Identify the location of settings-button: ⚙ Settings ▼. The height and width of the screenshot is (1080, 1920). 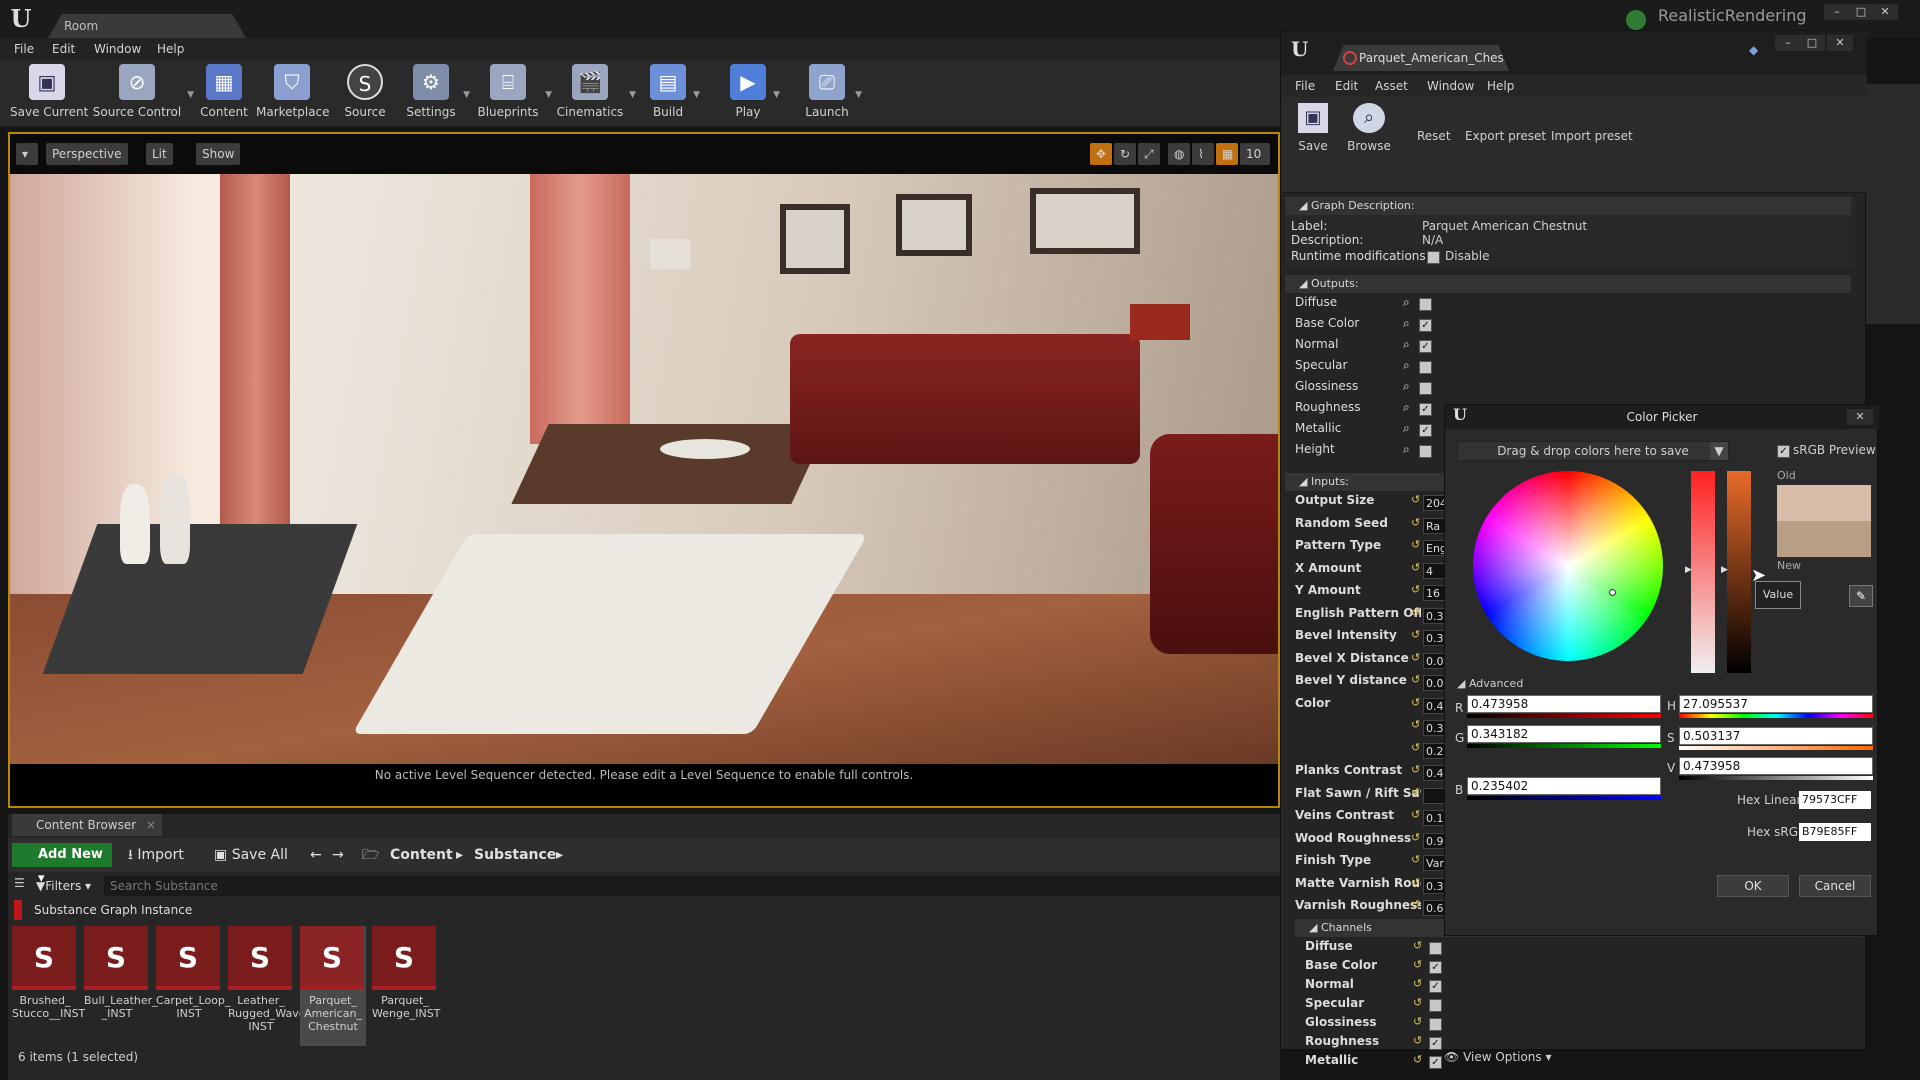
(437, 94).